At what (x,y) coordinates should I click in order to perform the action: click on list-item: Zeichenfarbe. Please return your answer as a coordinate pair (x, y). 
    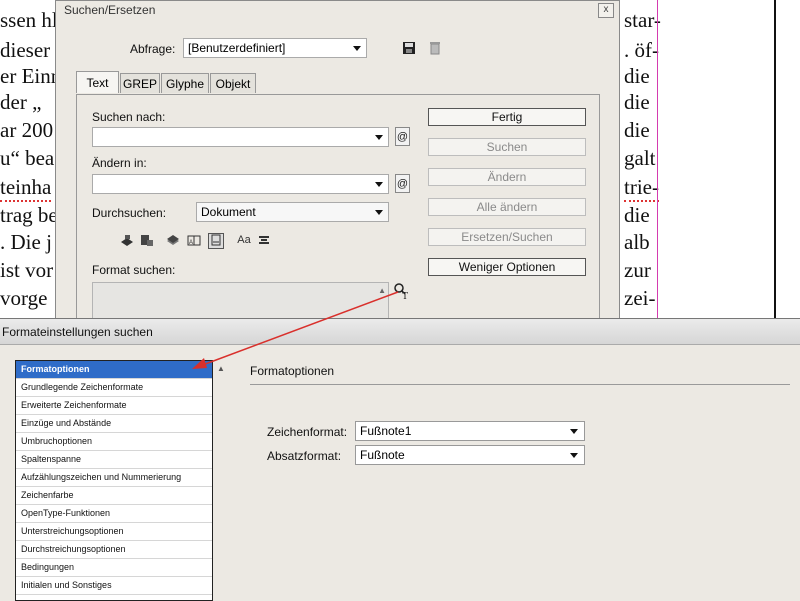
    Looking at the image, I should click on (114, 496).